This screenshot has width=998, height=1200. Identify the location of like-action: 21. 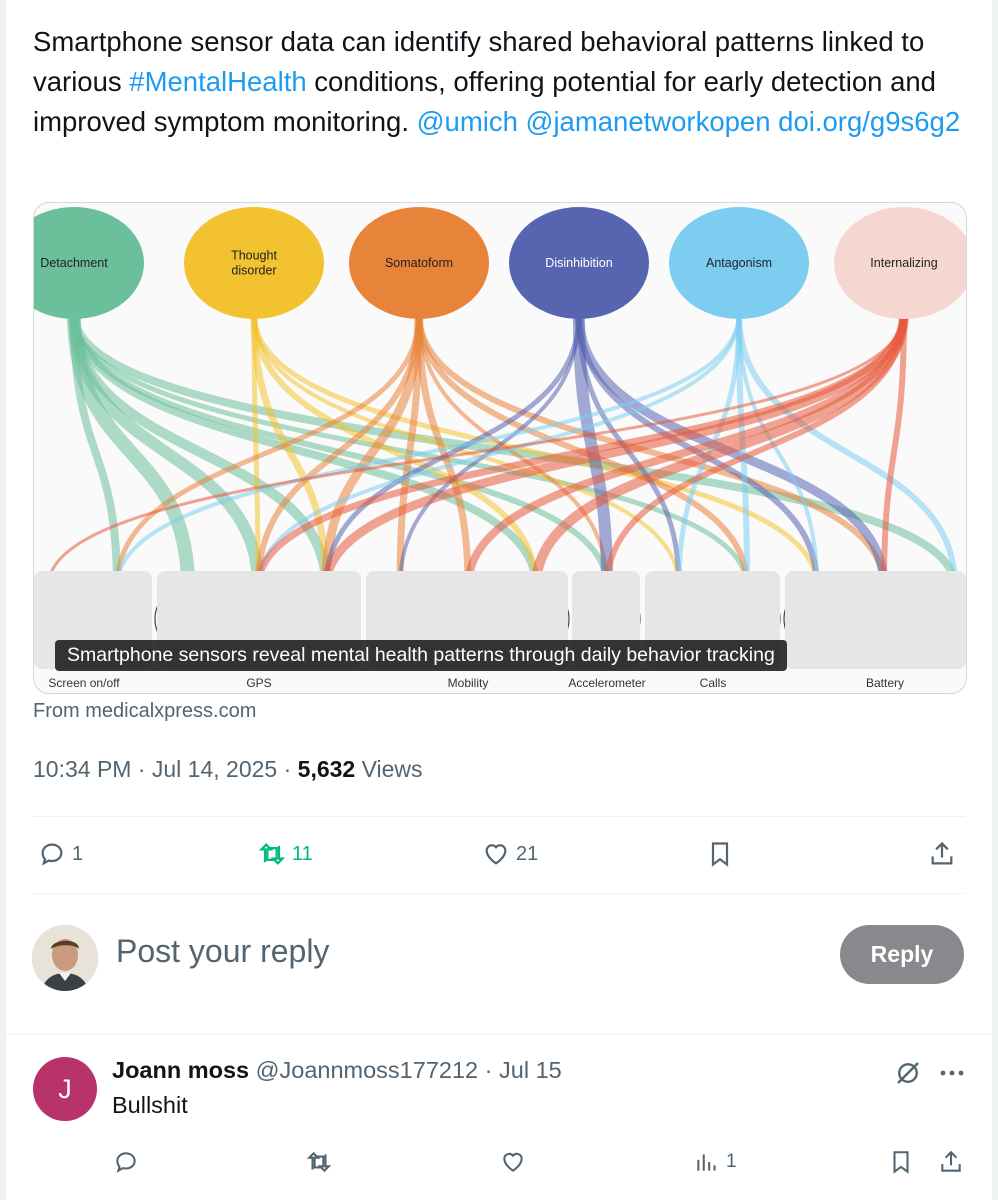
(510, 854).